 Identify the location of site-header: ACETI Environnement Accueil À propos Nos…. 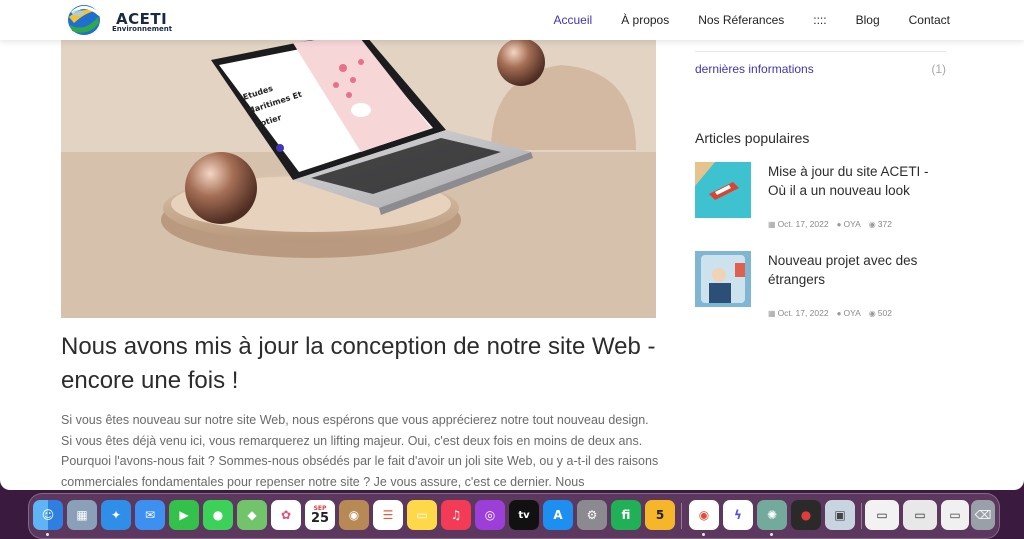
(512, 20).